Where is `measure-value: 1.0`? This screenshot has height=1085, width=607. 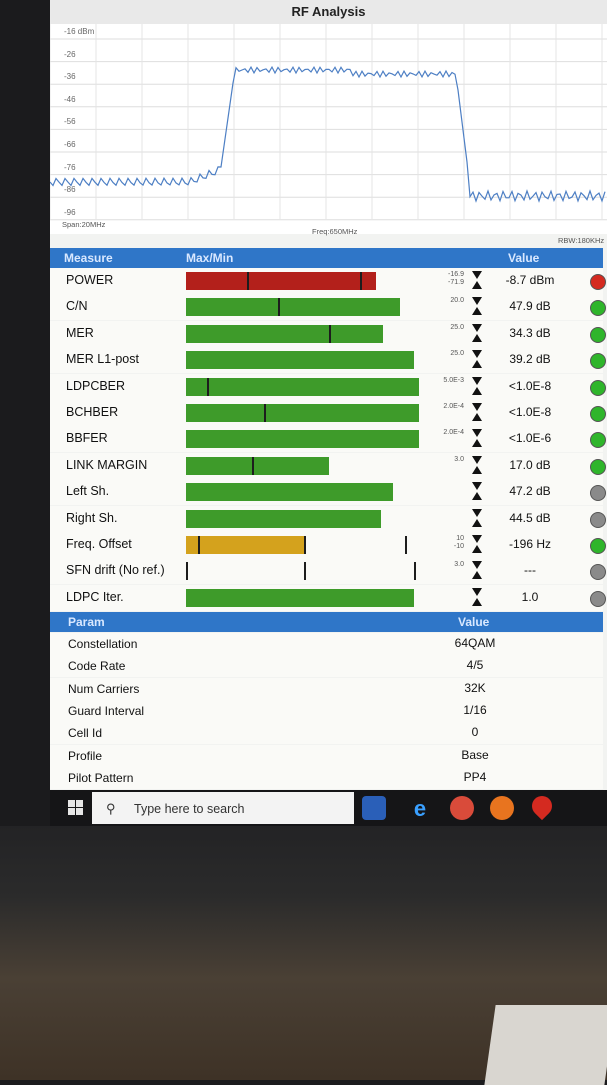
measure-value: 1.0 is located at coordinates (530, 596).